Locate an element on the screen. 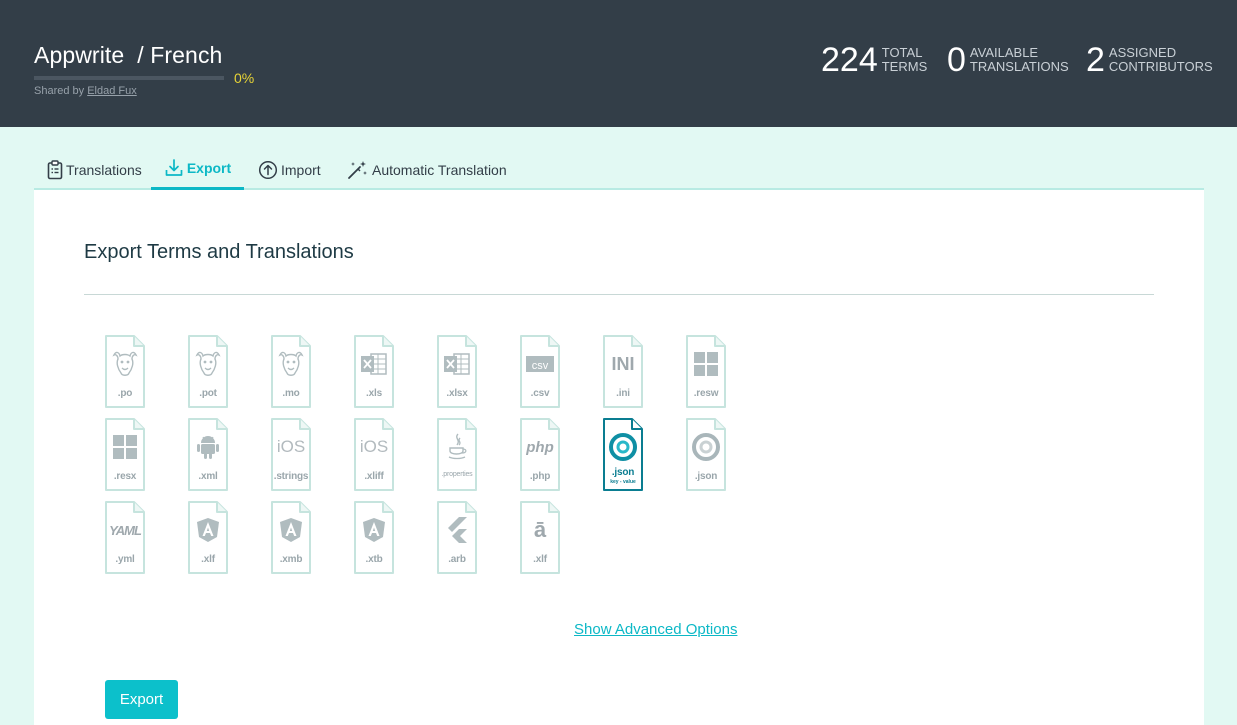 The height and width of the screenshot is (725, 1237). android-icon is located at coordinates (208, 447).